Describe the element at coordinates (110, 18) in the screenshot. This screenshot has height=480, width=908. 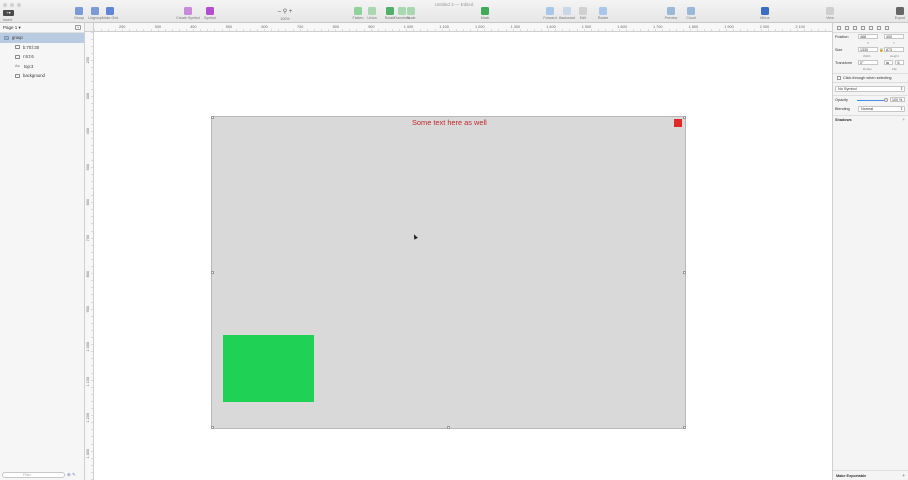
I see `make-grid-label: Make Grid` at that location.